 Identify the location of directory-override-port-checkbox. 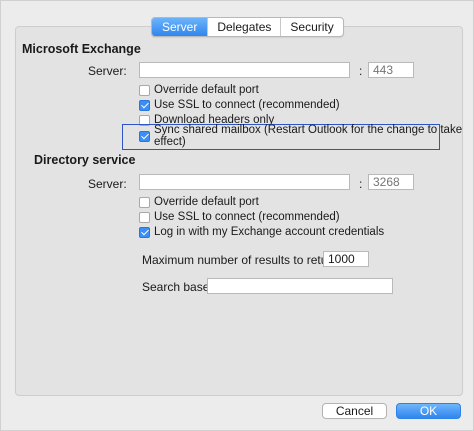
(144, 202).